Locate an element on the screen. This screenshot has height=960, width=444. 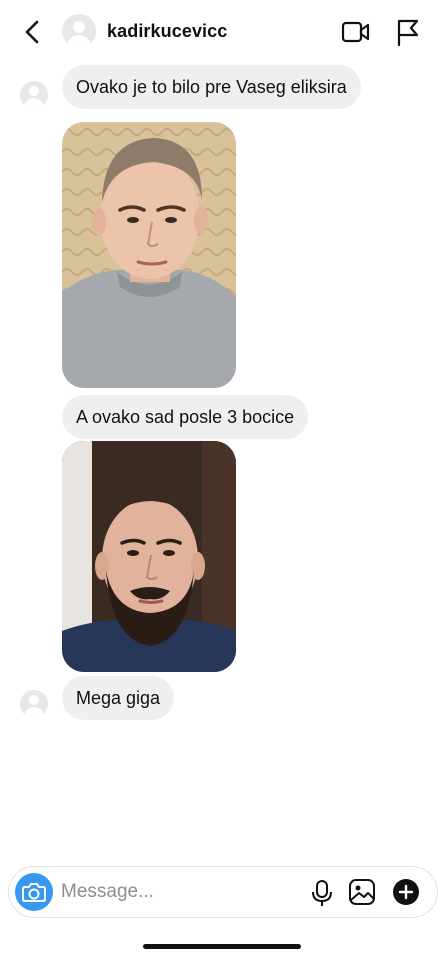
message-composer is located at coordinates (223, 892).